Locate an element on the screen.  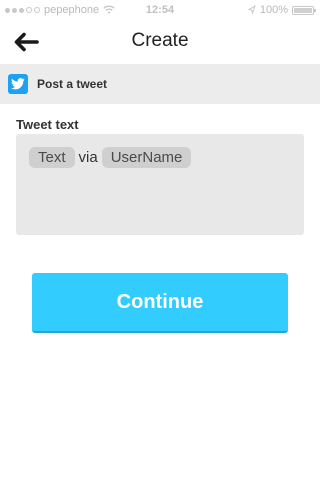
template-joiner-text: via is located at coordinates (88, 157).